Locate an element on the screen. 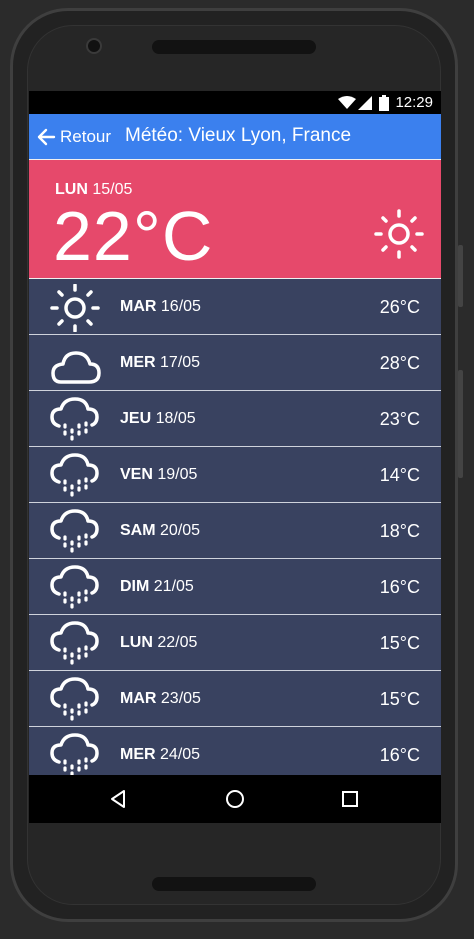 The height and width of the screenshot is (939, 474). today-temperature: 22°C is located at coordinates (133, 236).